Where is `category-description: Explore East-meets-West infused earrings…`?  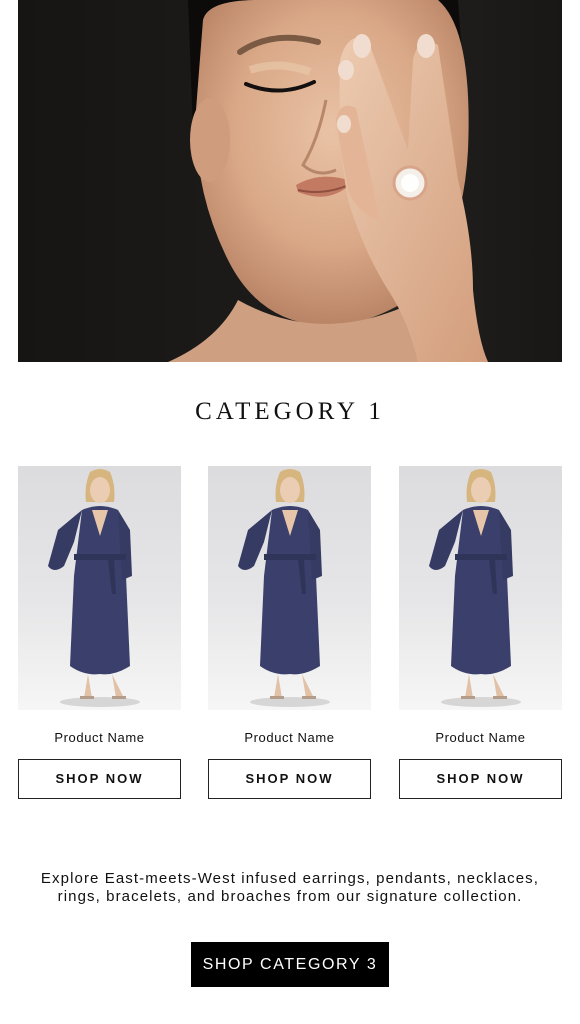 category-description: Explore East-meets-West infused earrings… is located at coordinates (290, 887).